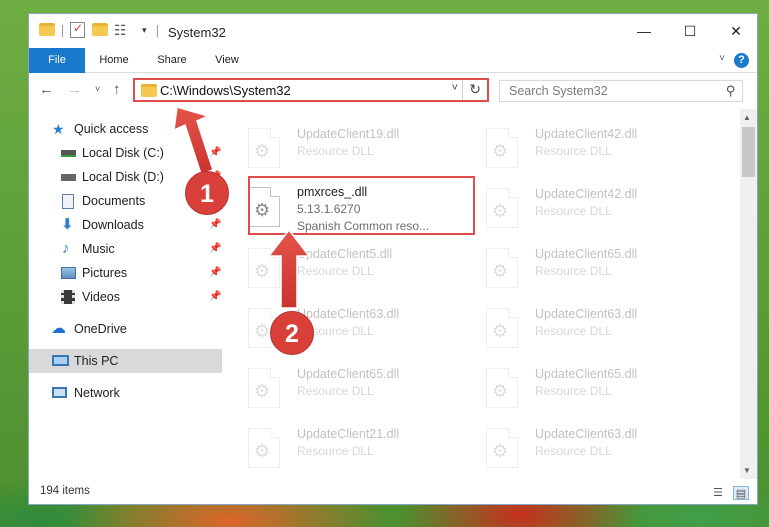  I want to click on status-bar: 194 items ☰ ▤, so click(393, 492).